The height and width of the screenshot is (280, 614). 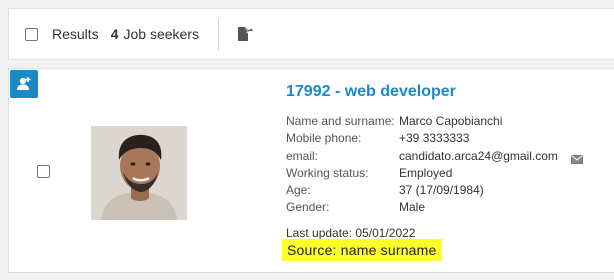 What do you see at coordinates (327, 172) in the screenshot?
I see `field-label: Working status:` at bounding box center [327, 172].